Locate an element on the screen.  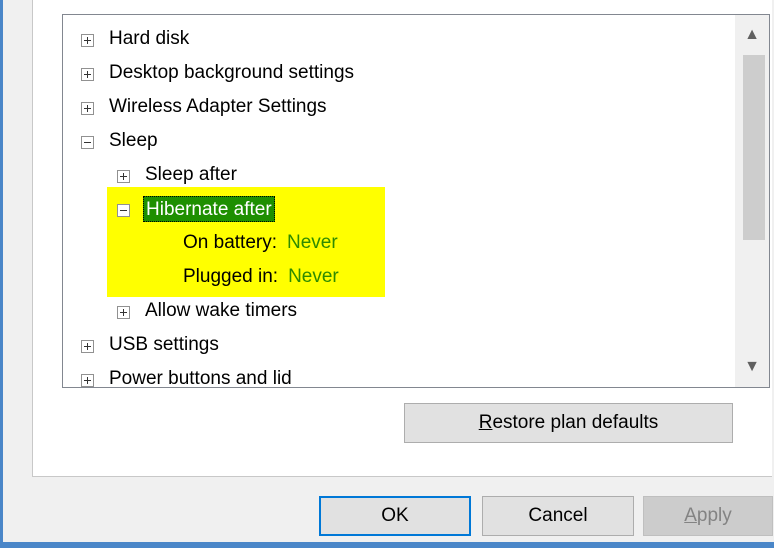
restore-plan-defaults-button: Restore plan defaults is located at coordinates (568, 423).